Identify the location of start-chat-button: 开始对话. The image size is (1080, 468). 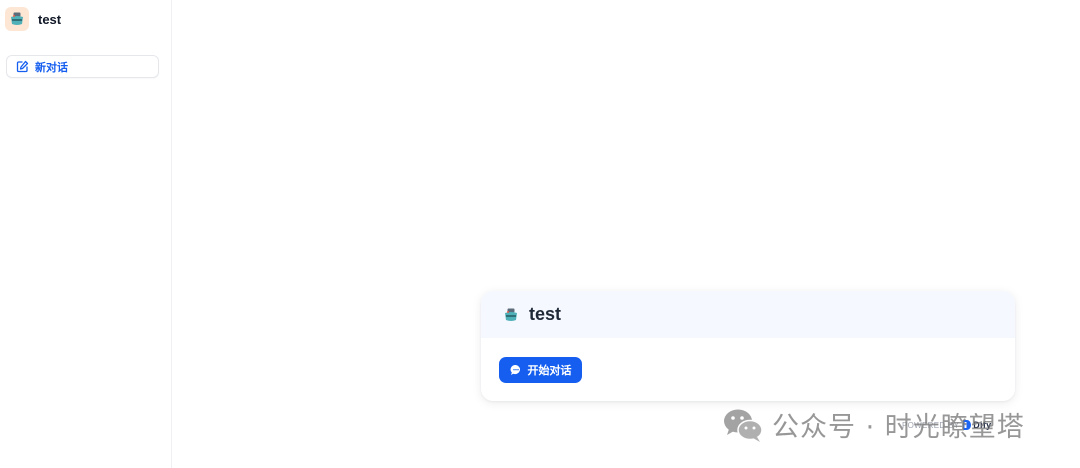
(540, 370).